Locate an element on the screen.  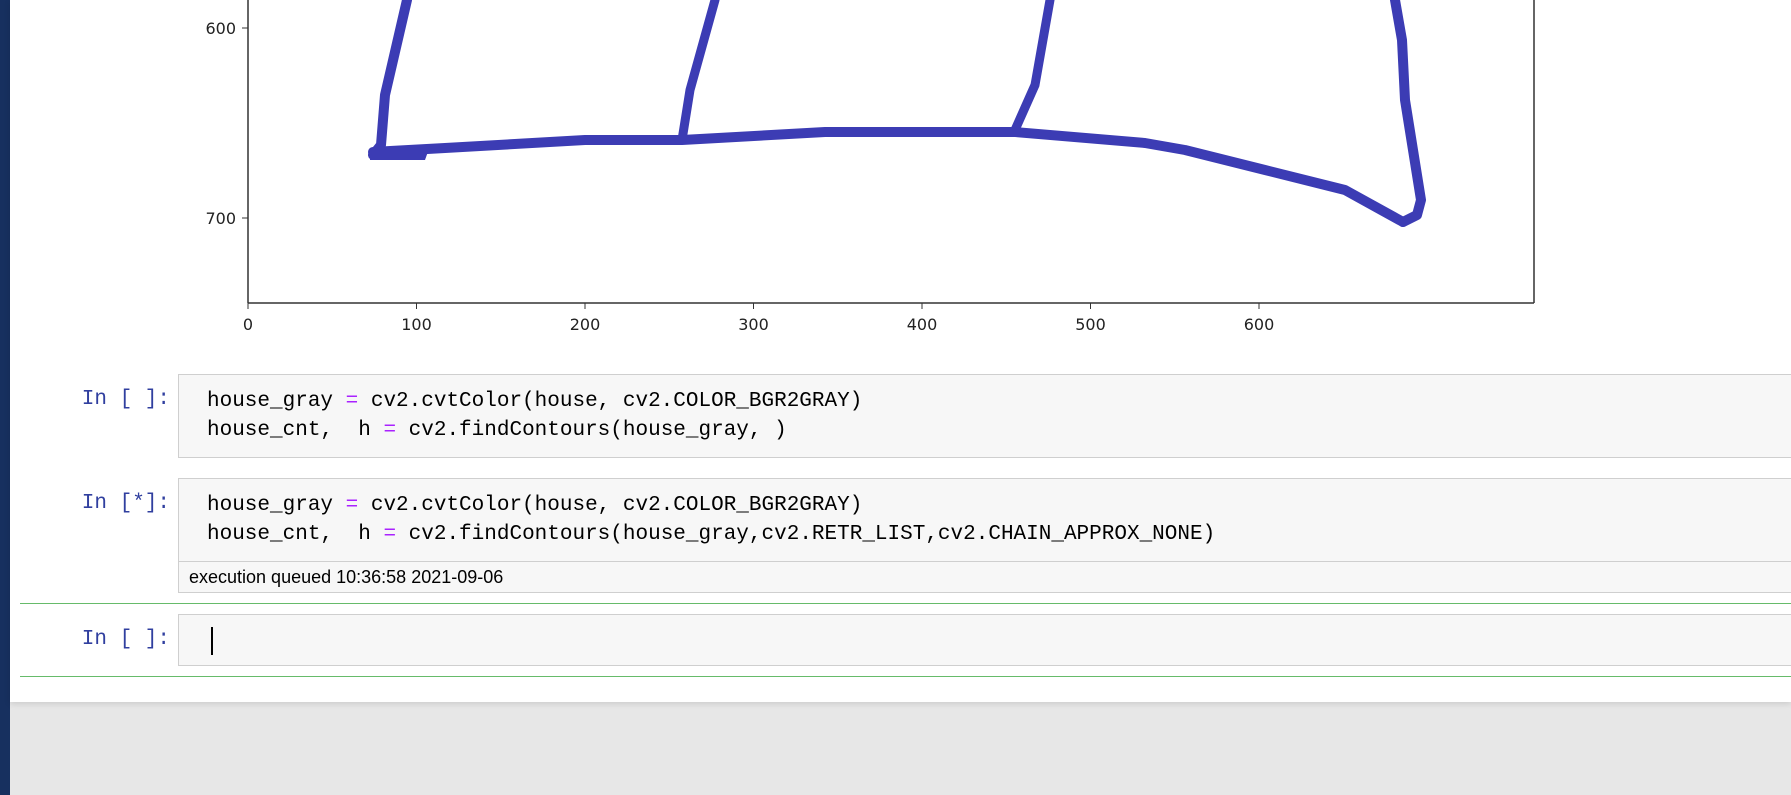
house-right-wall is located at coordinates (1408, 113).